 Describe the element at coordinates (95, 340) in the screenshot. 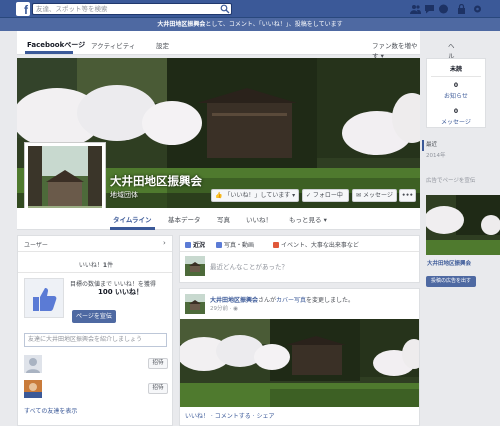

I see `invite-friends-input: 友達に大井田地区振興会を紹介しましょう` at that location.